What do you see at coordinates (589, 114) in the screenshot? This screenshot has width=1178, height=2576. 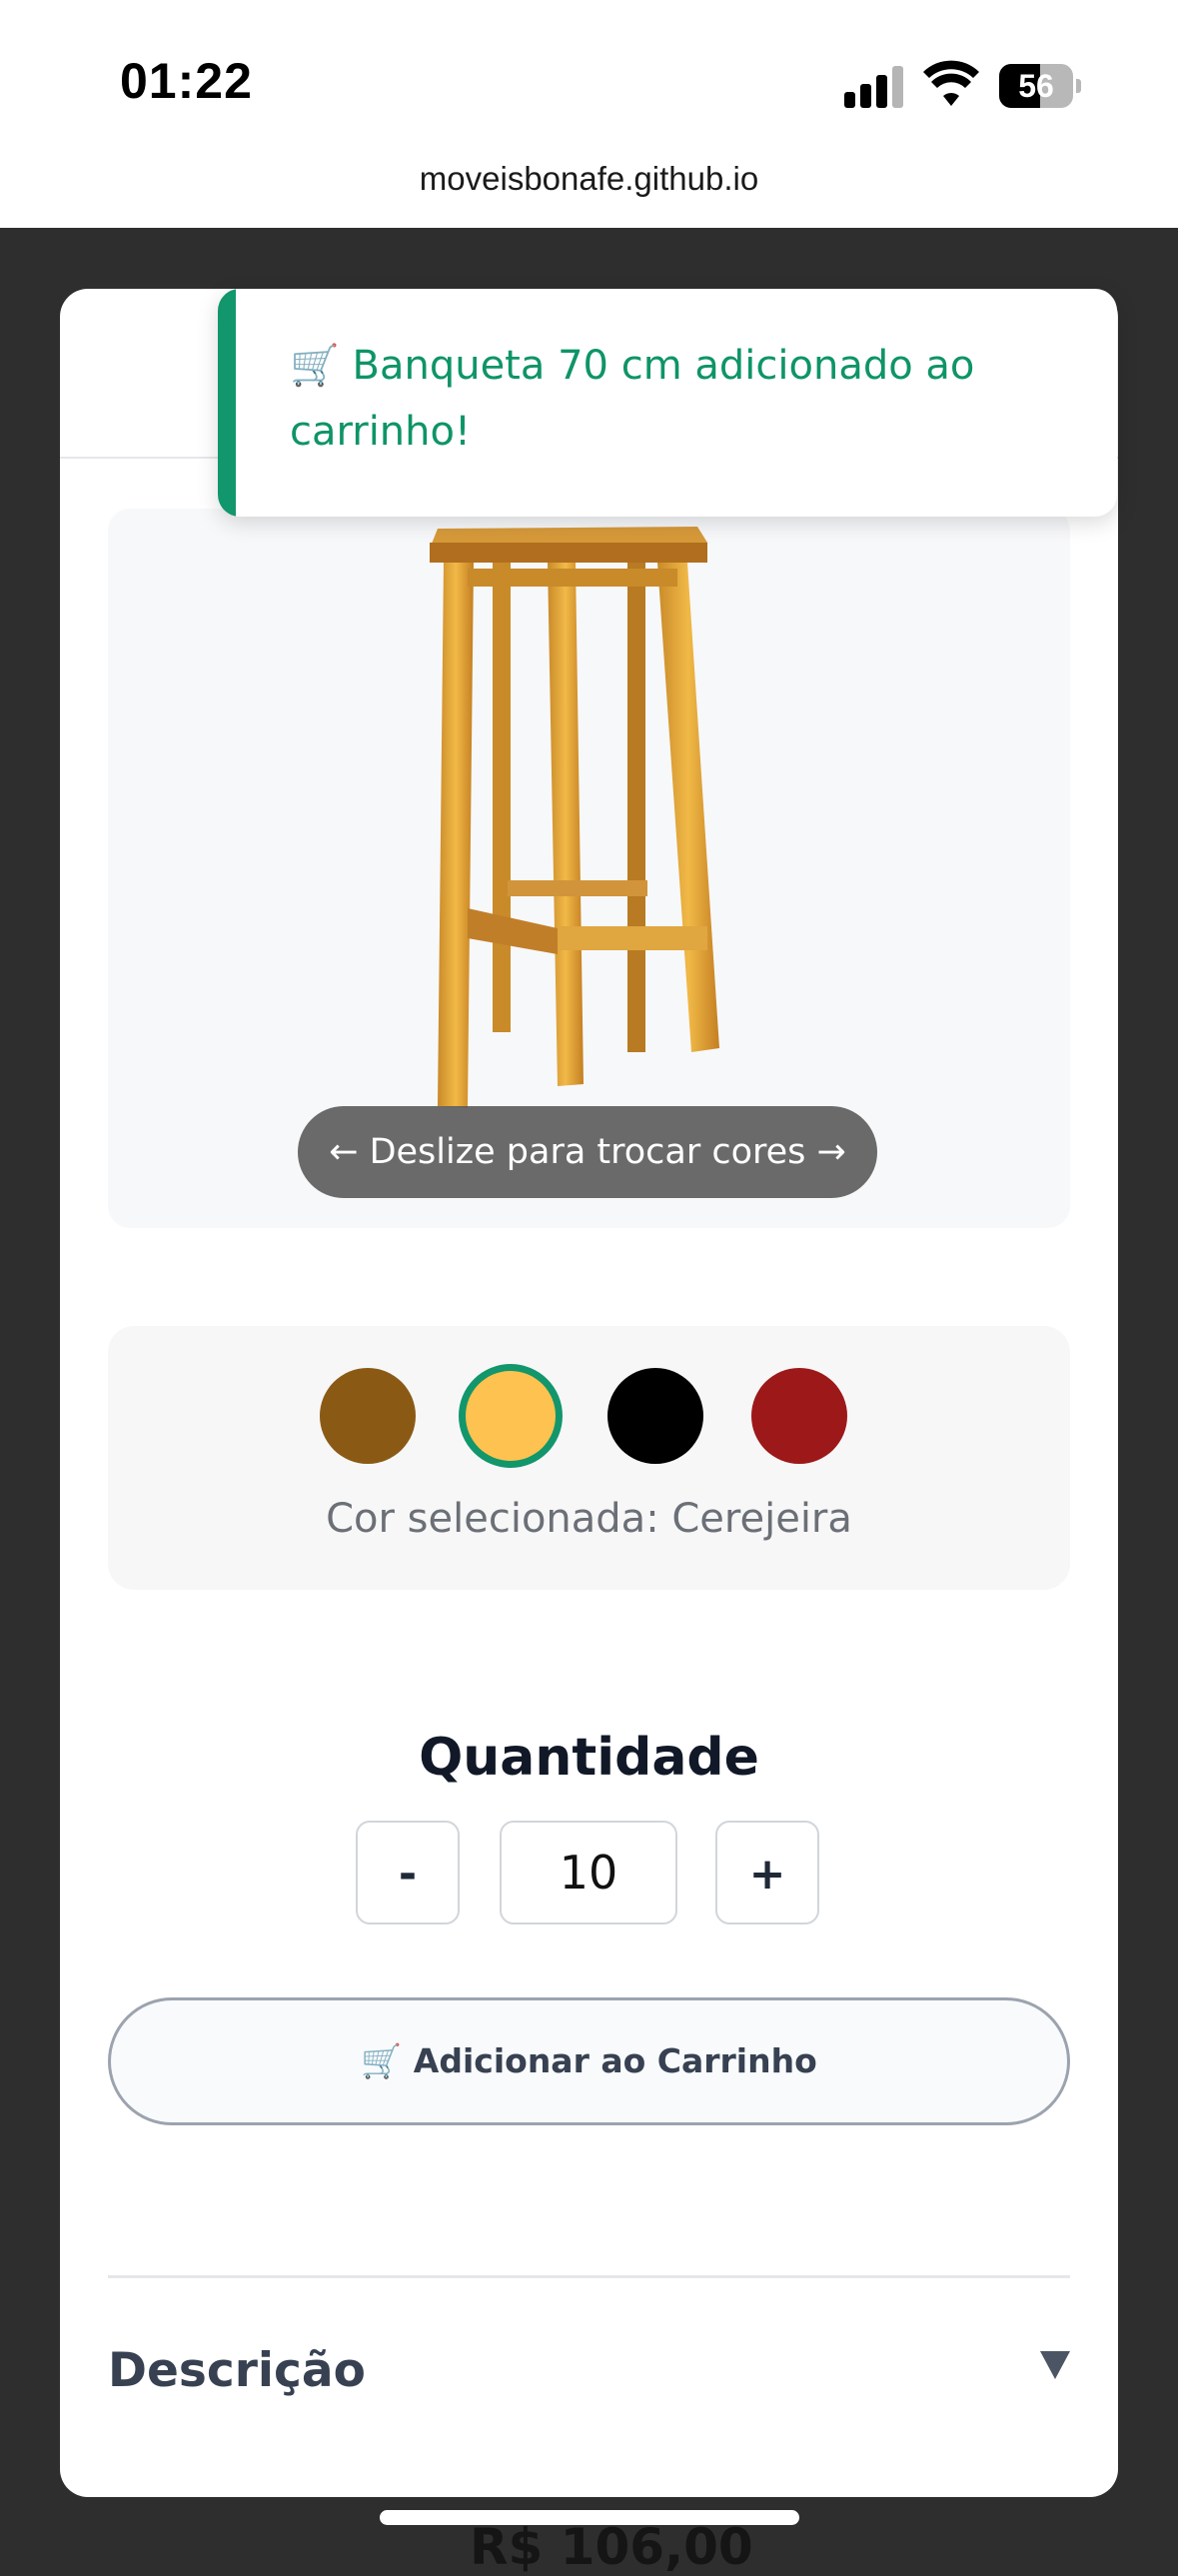 I see `status-bar: 01:22 56 moveisbonafe.github.io` at bounding box center [589, 114].